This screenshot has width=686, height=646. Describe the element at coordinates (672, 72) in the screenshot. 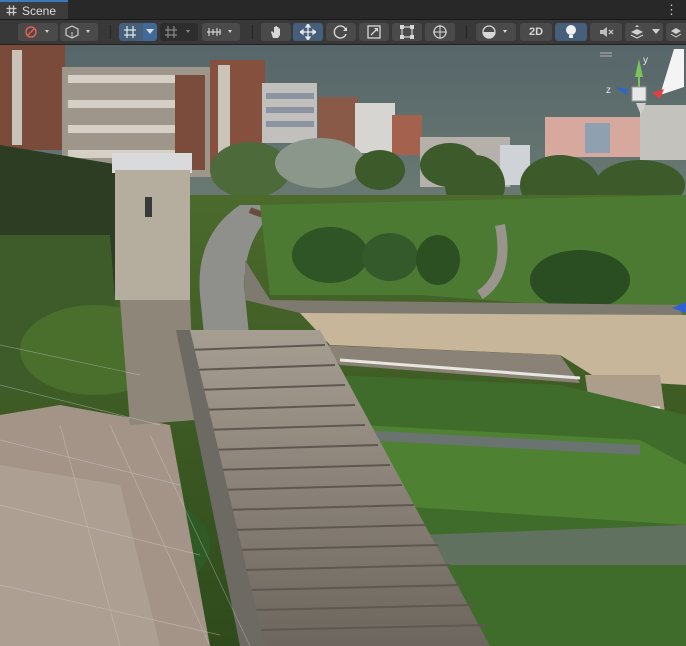

I see `gizmo-z-cone` at that location.